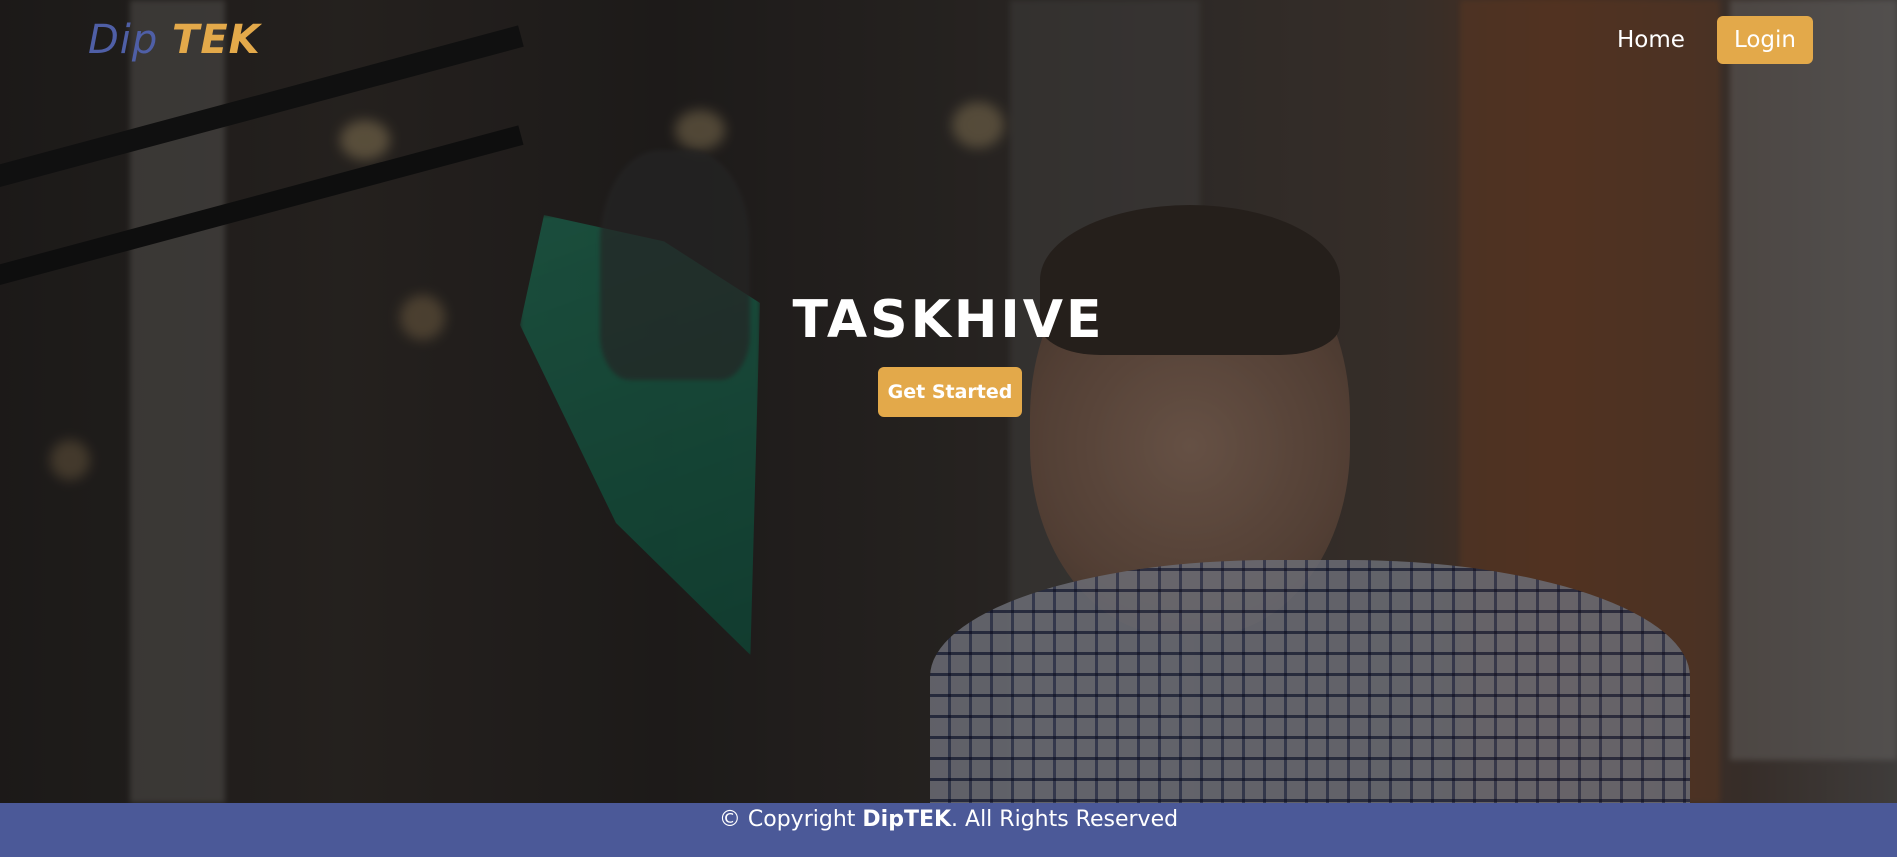 Image resolution: width=1897 pixels, height=865 pixels. Describe the element at coordinates (1065, 819) in the screenshot. I see `footer-rights: . All Rights Reserved` at that location.